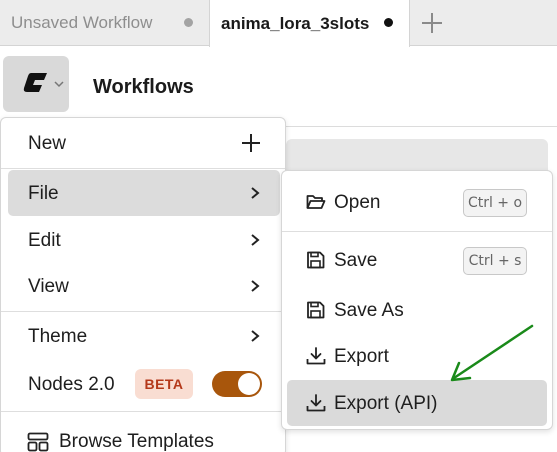 This screenshot has height=452, width=557. Describe the element at coordinates (249, 384) in the screenshot. I see `toggle-knob` at that location.